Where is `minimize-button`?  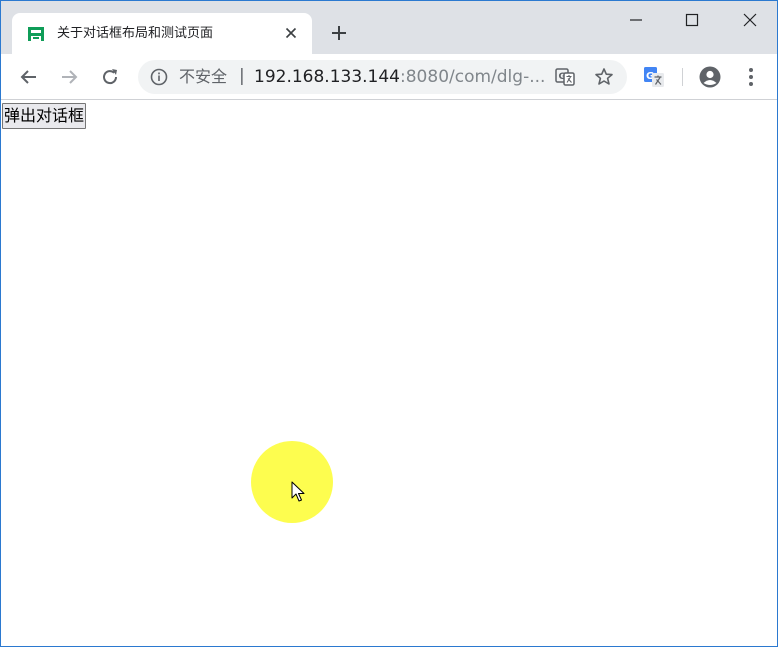 minimize-button is located at coordinates (636, 20).